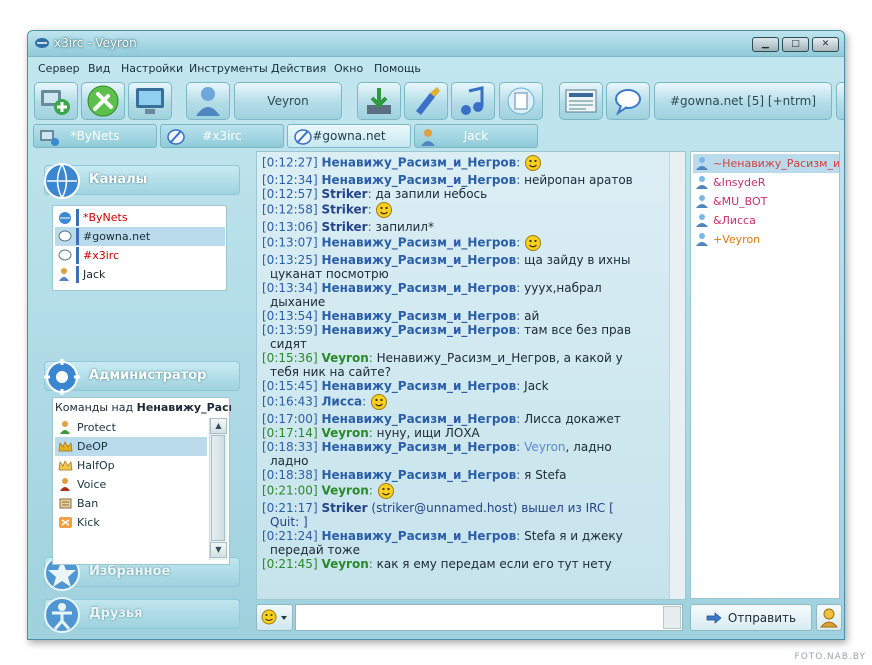 This screenshot has width=872, height=665. Describe the element at coordinates (142, 377) in the screenshot. I see `admin-header: Администратор` at that location.